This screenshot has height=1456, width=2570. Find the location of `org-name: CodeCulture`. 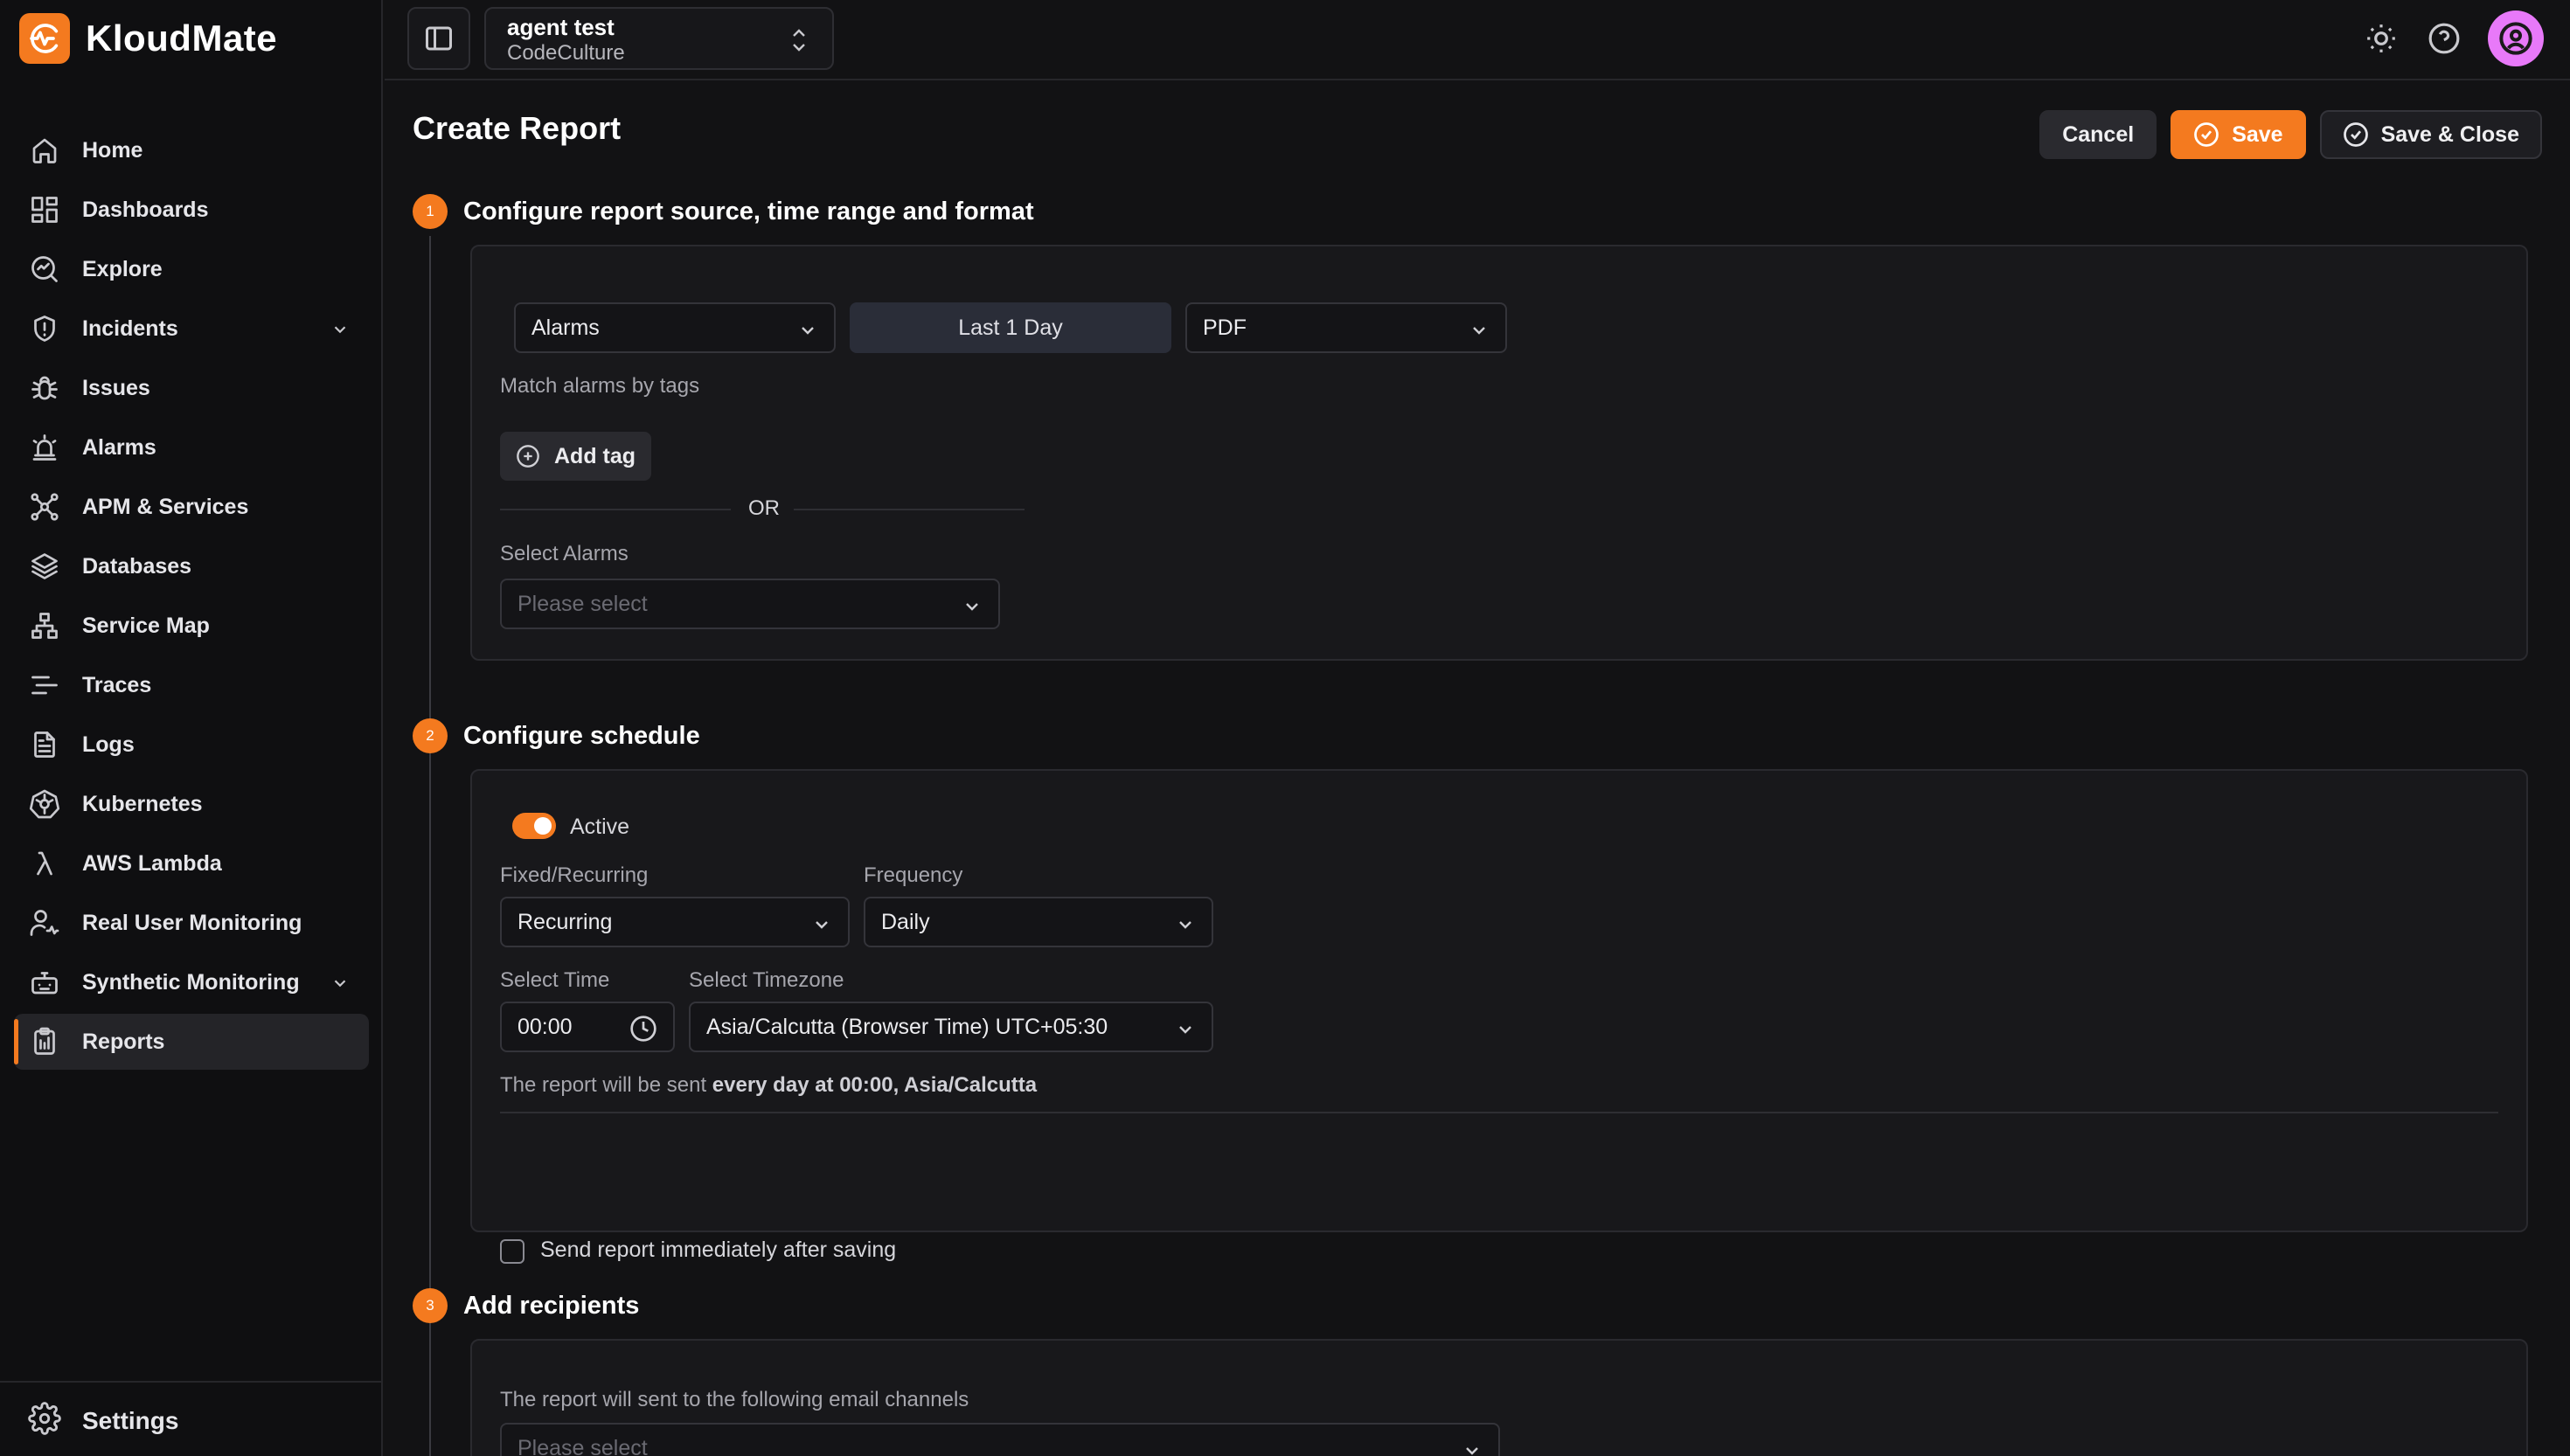

org-name: CodeCulture is located at coordinates (566, 53).